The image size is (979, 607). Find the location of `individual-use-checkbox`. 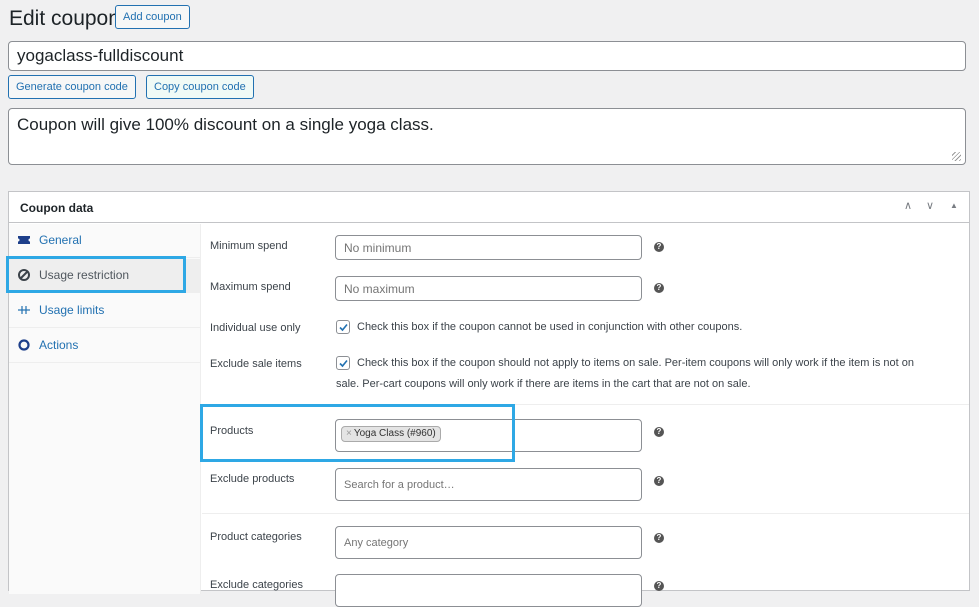

individual-use-checkbox is located at coordinates (343, 327).